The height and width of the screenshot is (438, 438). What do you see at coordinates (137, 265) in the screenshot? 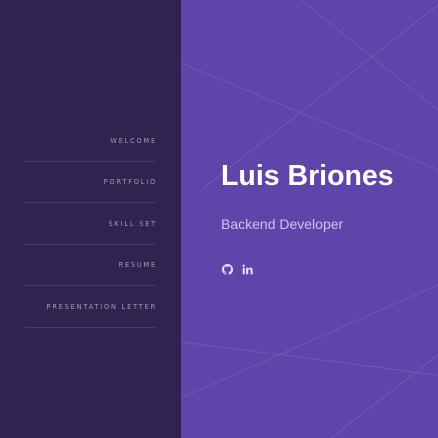
I see `nav-item-label: RESUME` at bounding box center [137, 265].